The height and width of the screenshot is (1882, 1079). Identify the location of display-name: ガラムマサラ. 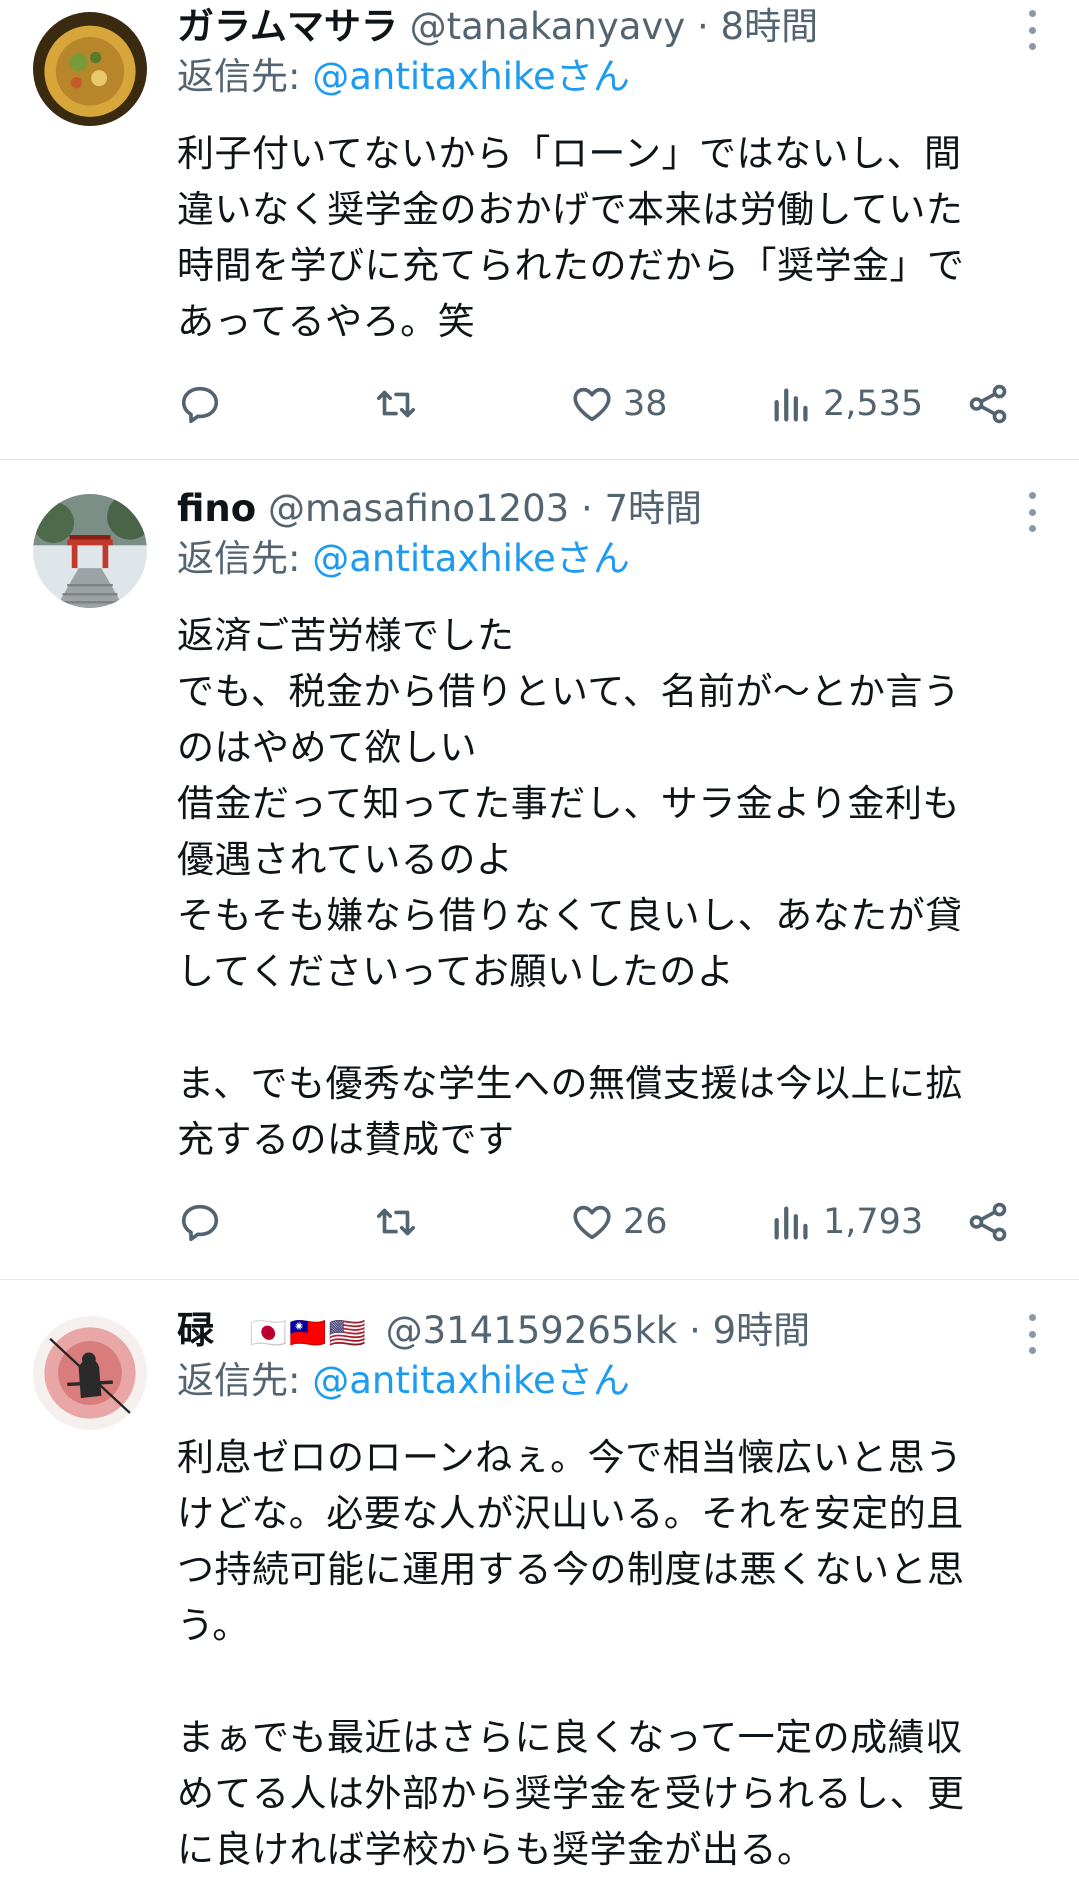
(287, 26).